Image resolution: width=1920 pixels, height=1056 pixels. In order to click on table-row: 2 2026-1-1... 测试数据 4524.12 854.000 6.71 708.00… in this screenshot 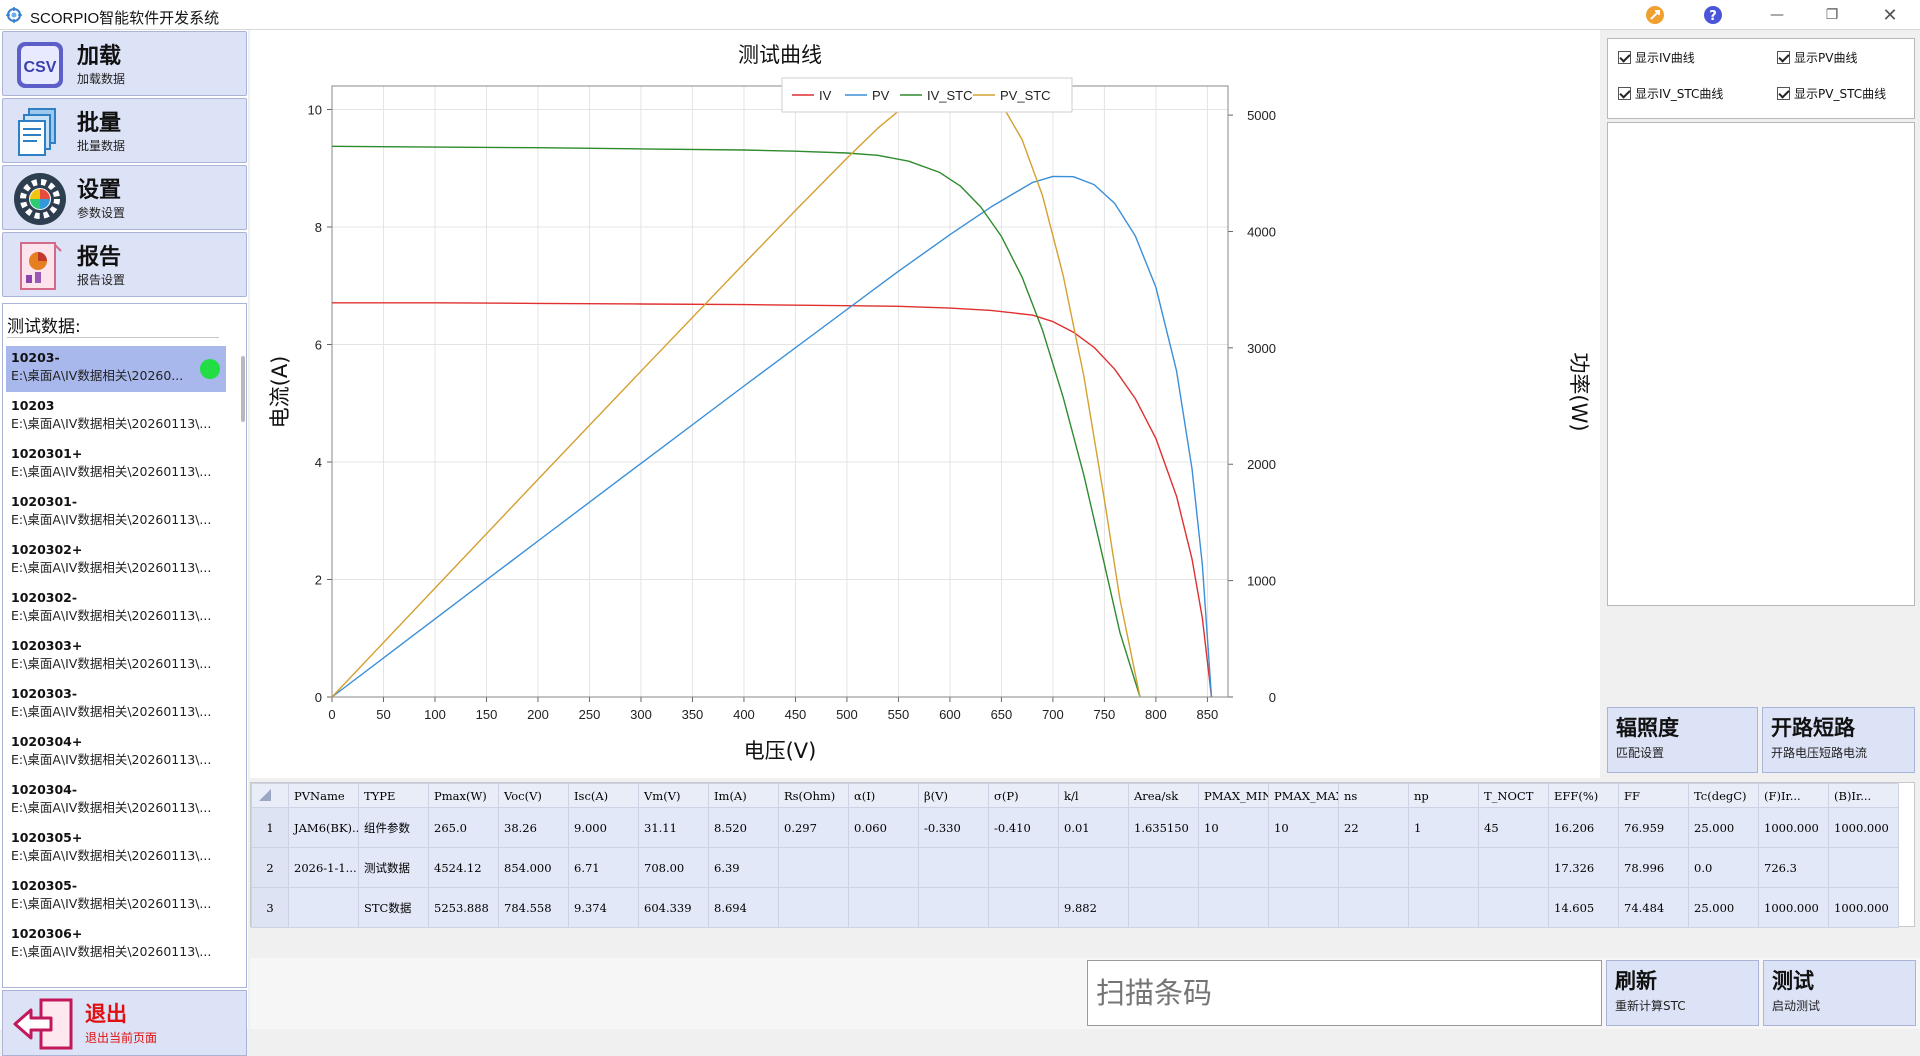, I will do `click(1075, 867)`.